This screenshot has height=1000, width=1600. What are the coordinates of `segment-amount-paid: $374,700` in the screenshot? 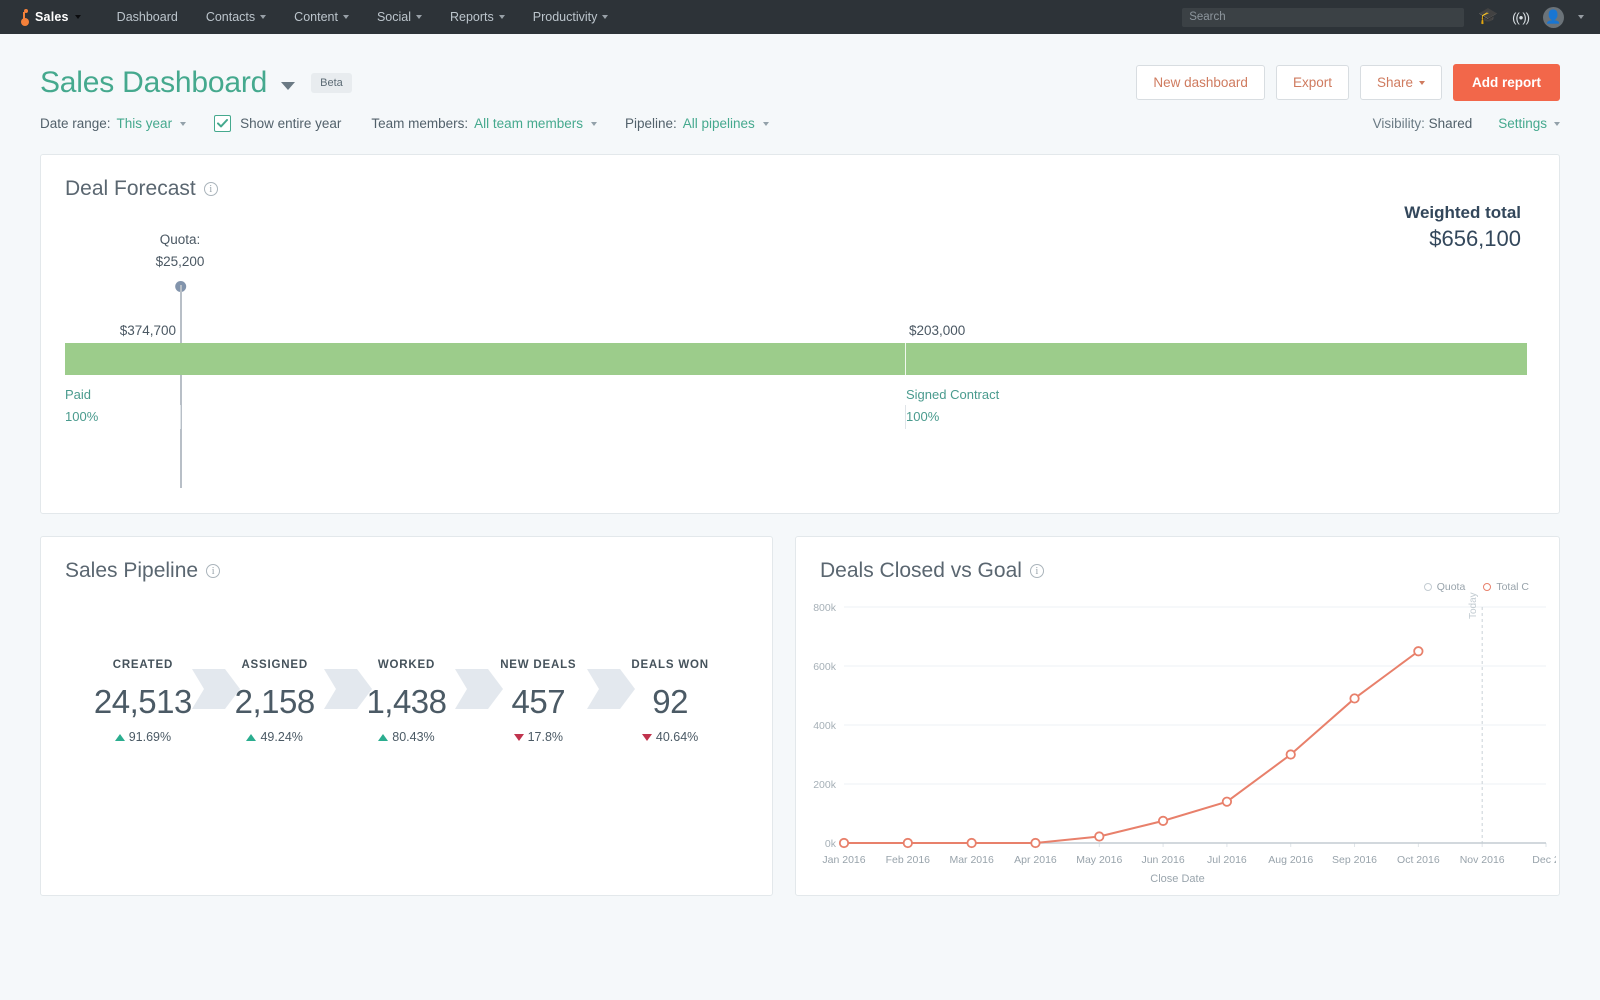 It's located at (147, 330).